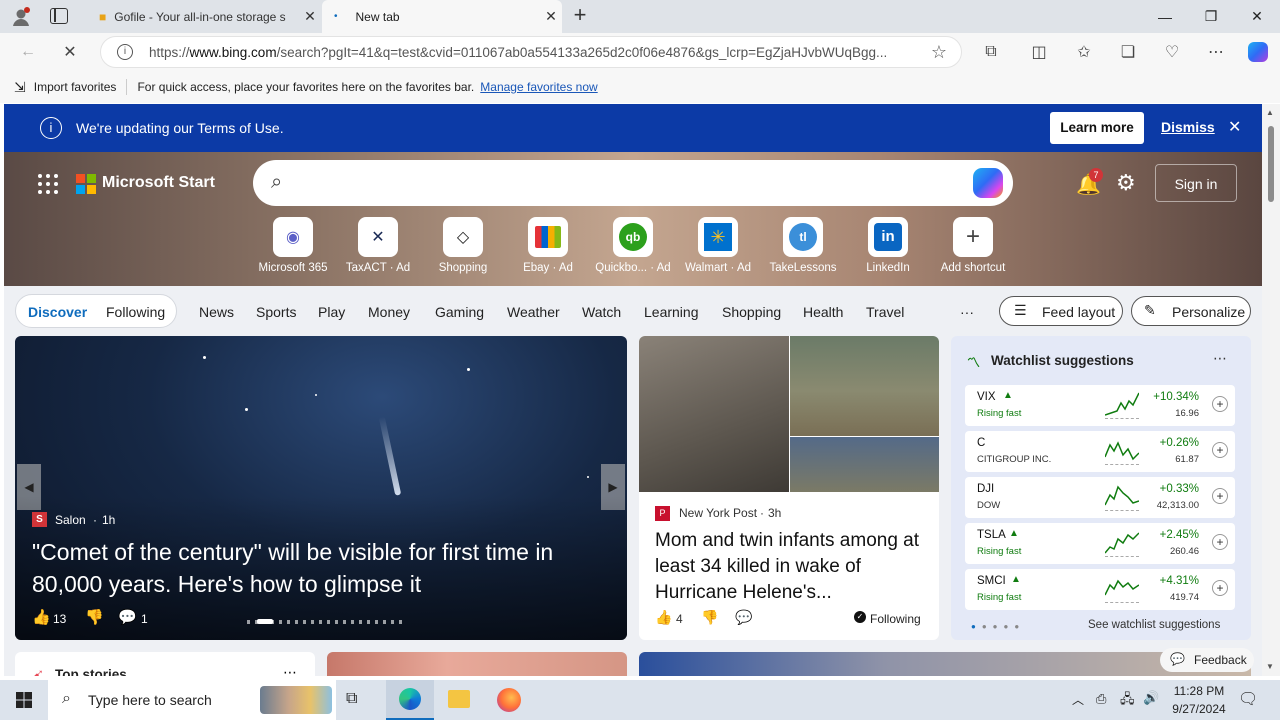 The height and width of the screenshot is (720, 1280). Describe the element at coordinates (1271, 164) in the screenshot. I see `scroll-thumb` at that location.